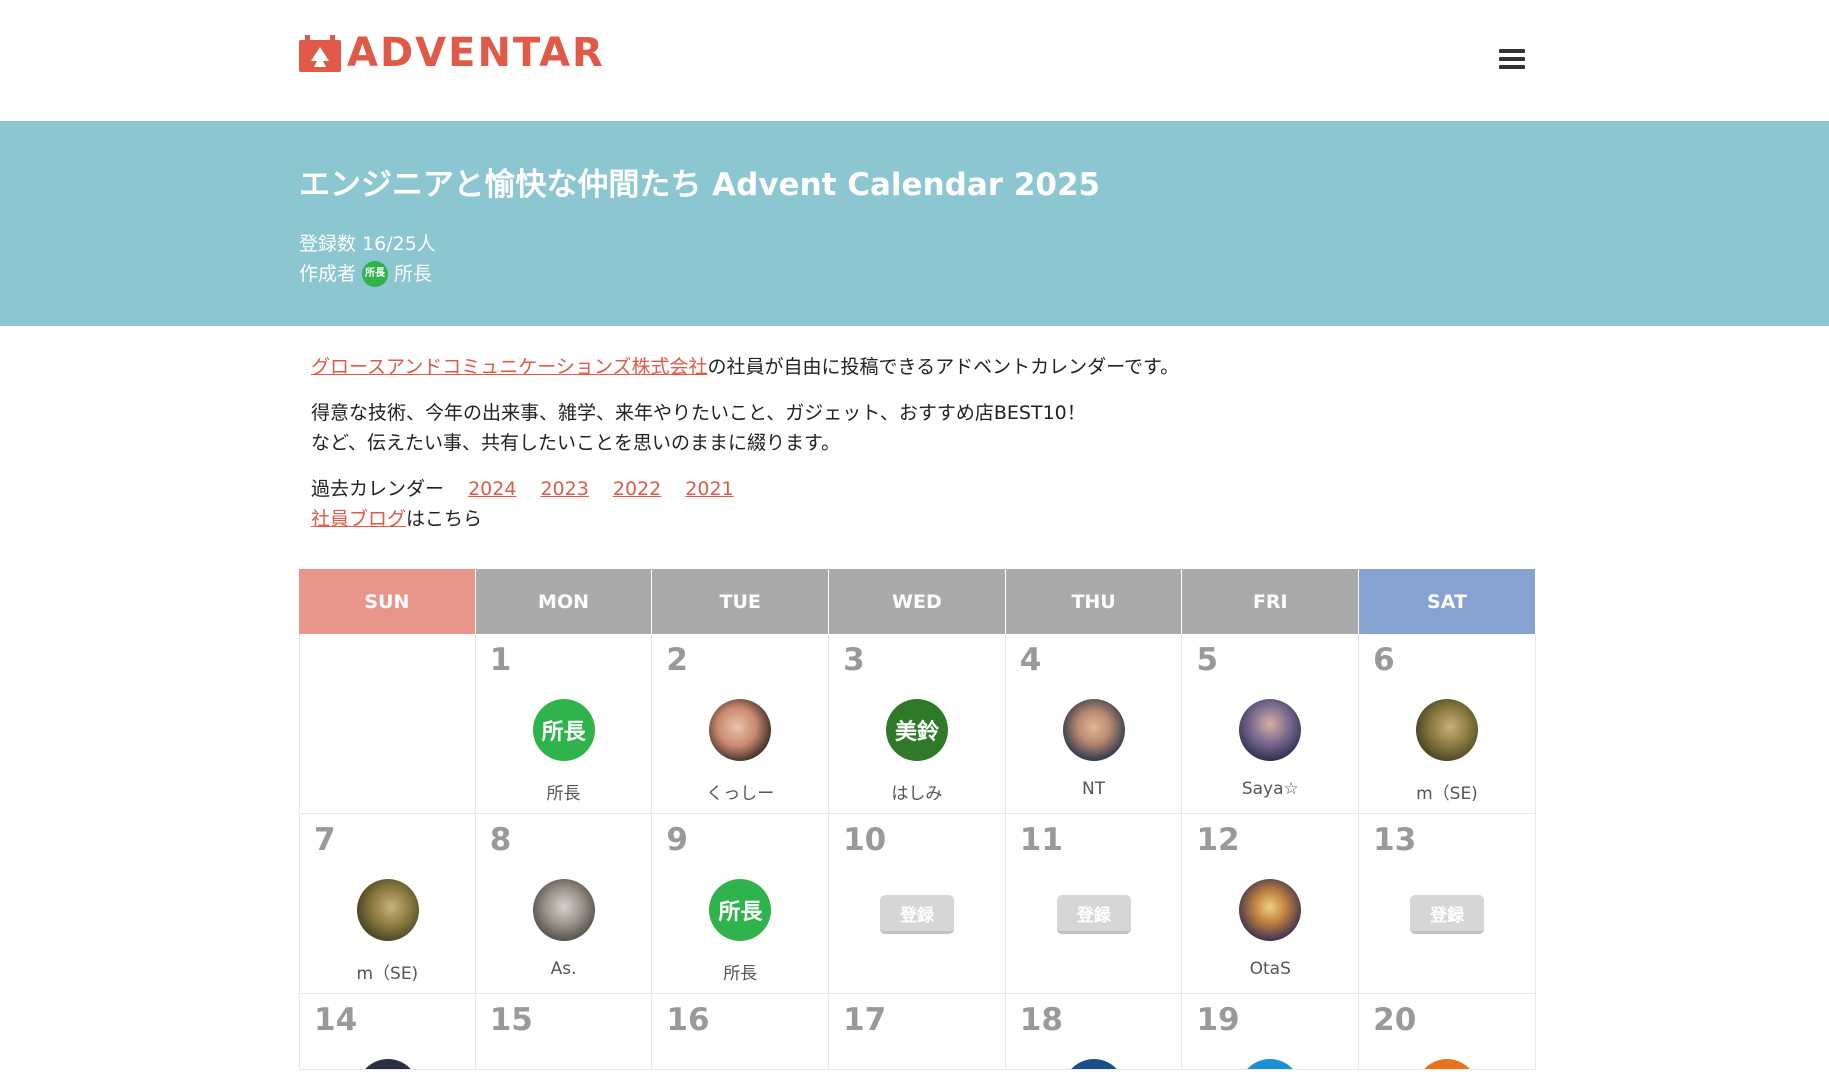  Describe the element at coordinates (865, 1020) in the screenshot. I see `day-number: 17` at that location.